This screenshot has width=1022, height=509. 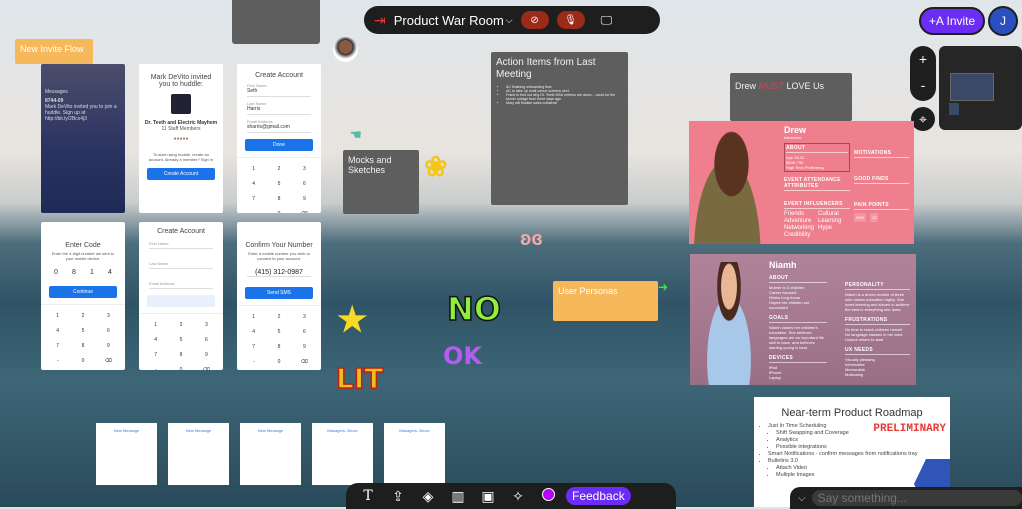 I want to click on last-name-field: Last Name, so click(x=181, y=265).